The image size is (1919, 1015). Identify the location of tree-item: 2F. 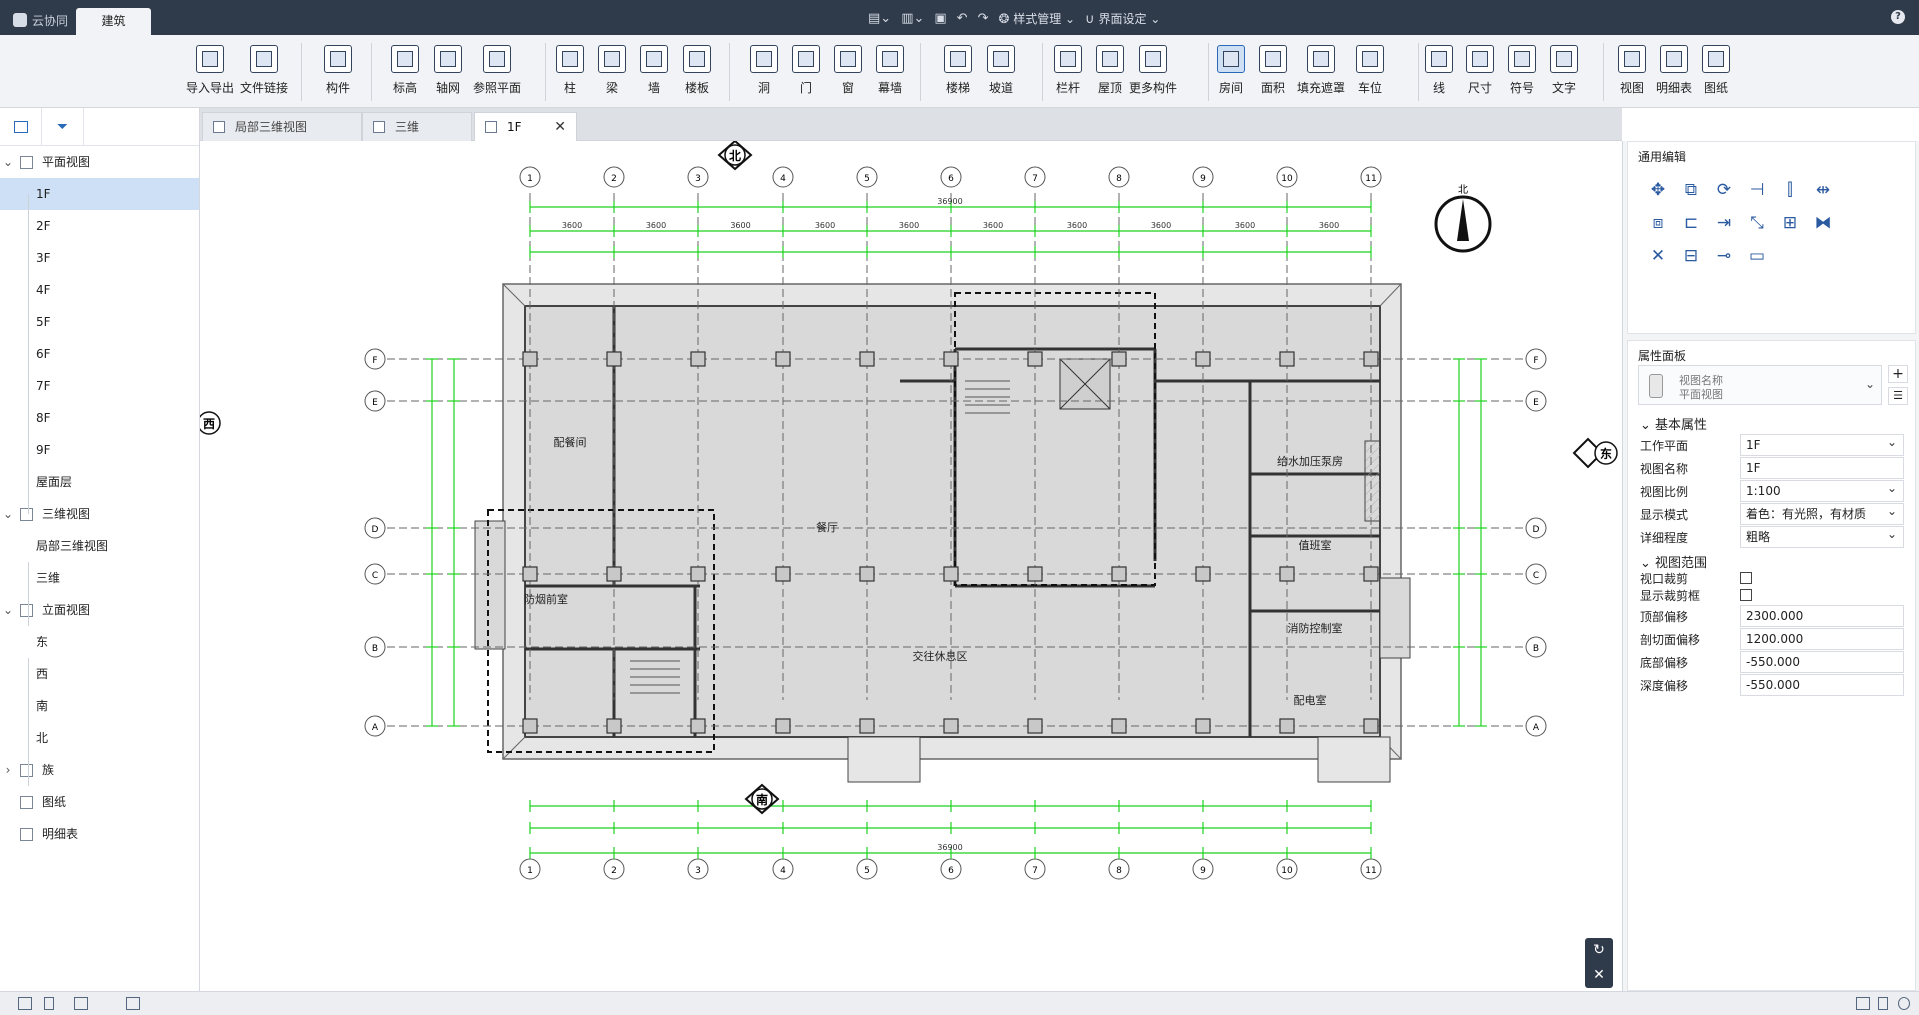
(99, 226).